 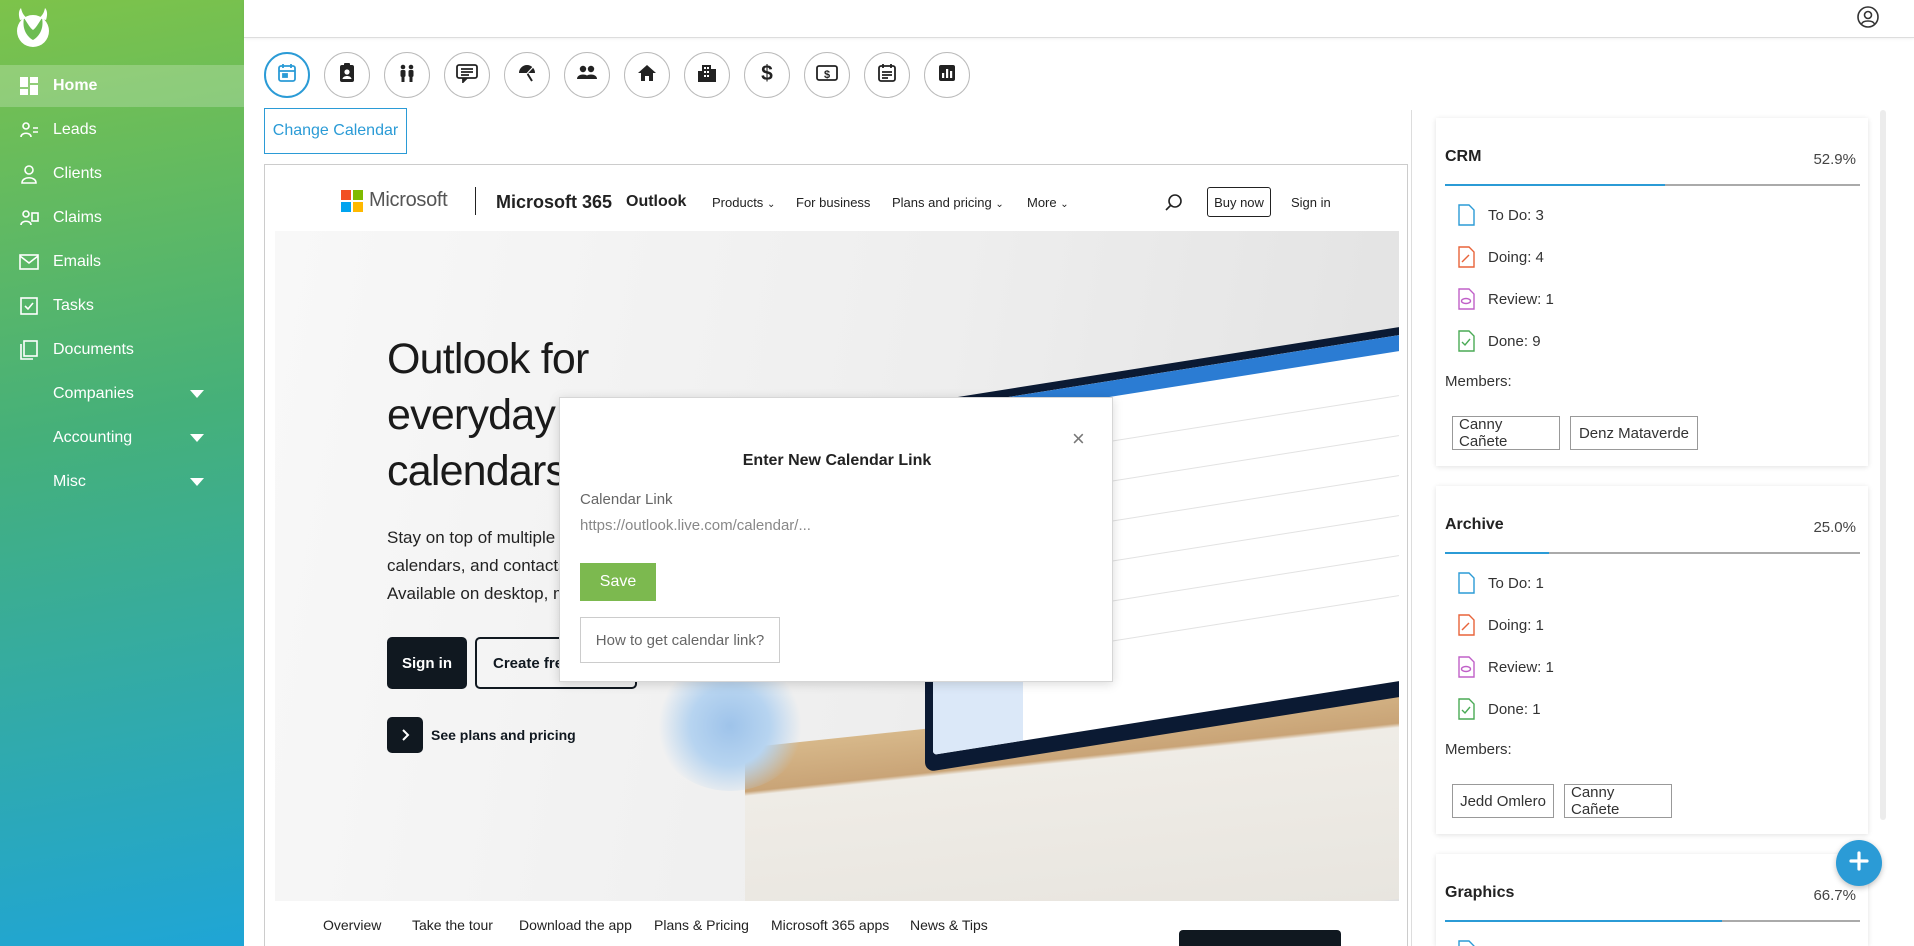 What do you see at coordinates (122, 306) in the screenshot?
I see `sidebar-item-tasks: Tasks` at bounding box center [122, 306].